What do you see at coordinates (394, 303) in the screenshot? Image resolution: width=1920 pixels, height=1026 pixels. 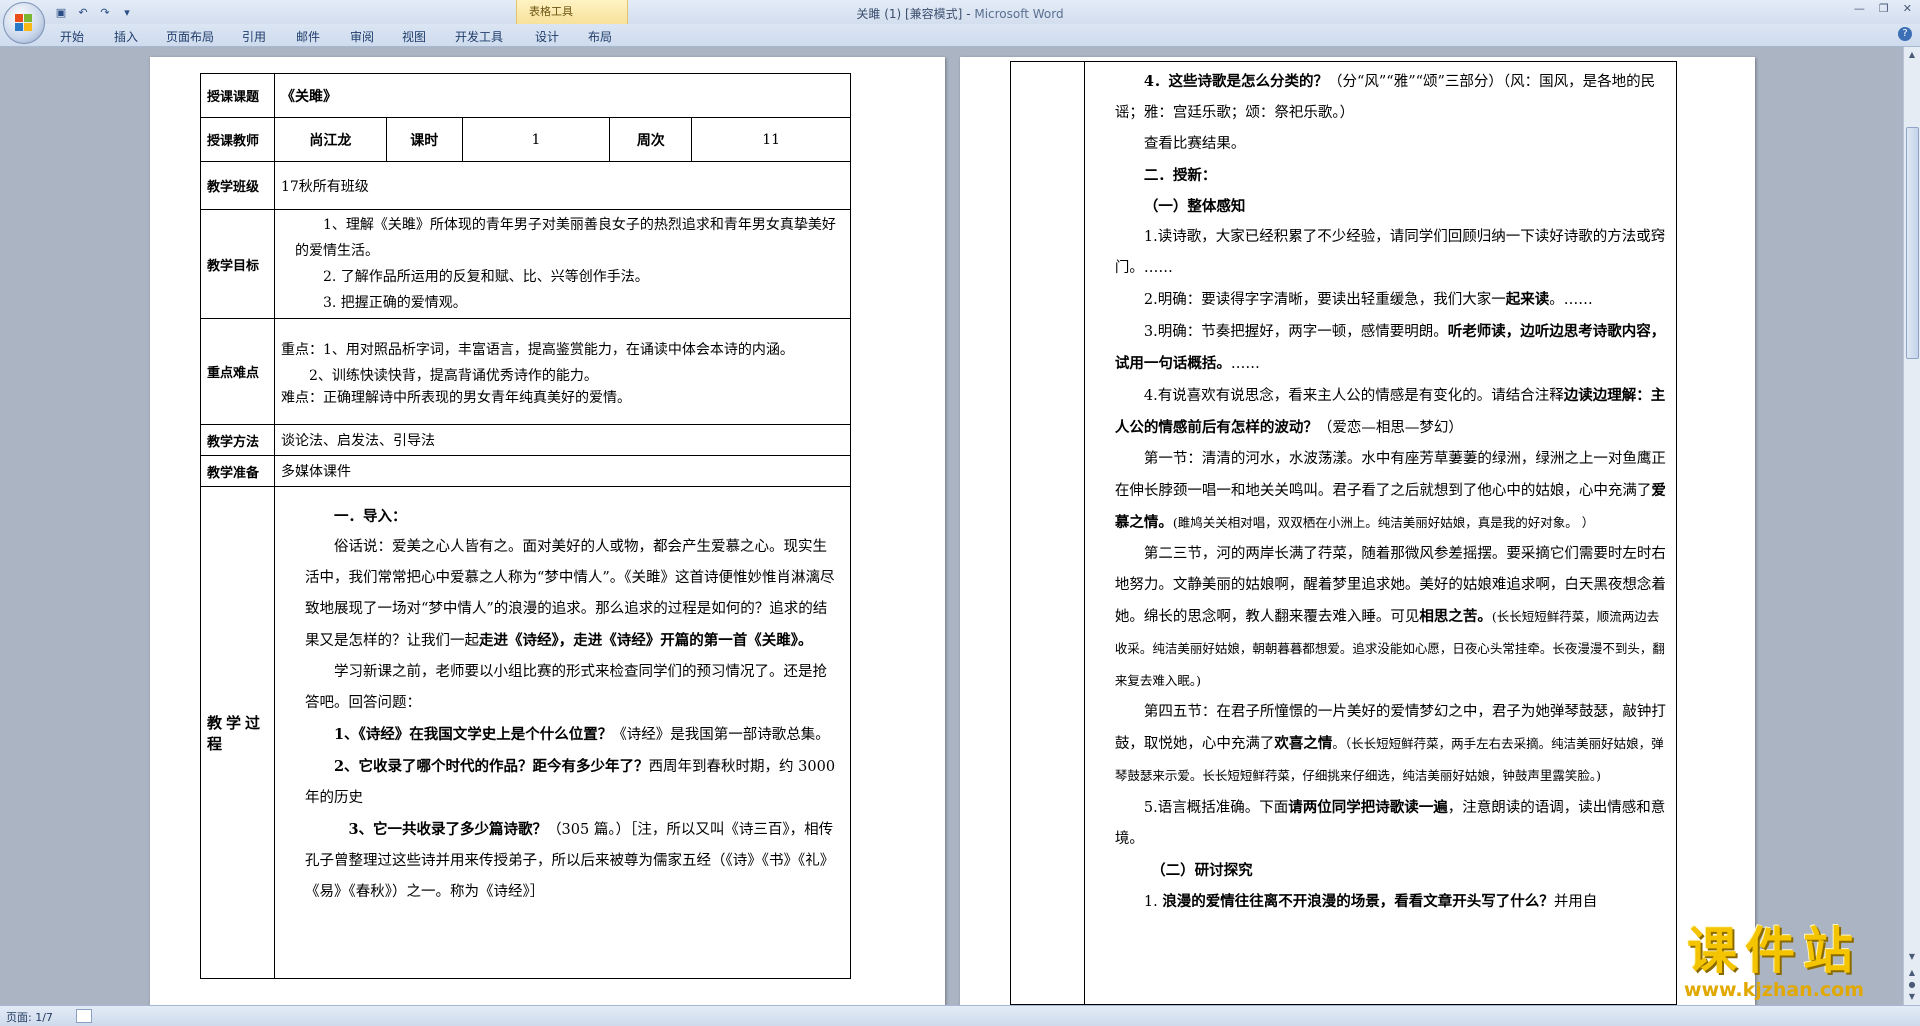 I see `goal-3: 3. 把握正确的爱情观。` at bounding box center [394, 303].